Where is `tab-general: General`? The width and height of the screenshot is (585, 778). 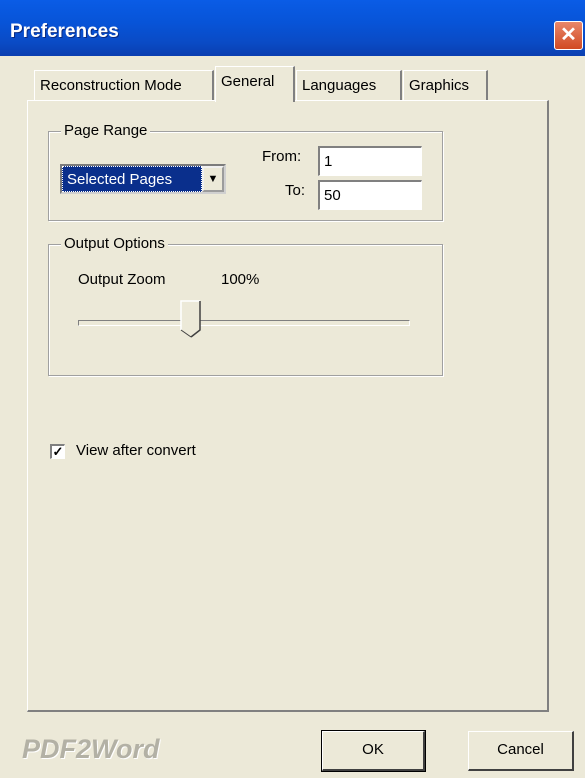
tab-general: General is located at coordinates (255, 84).